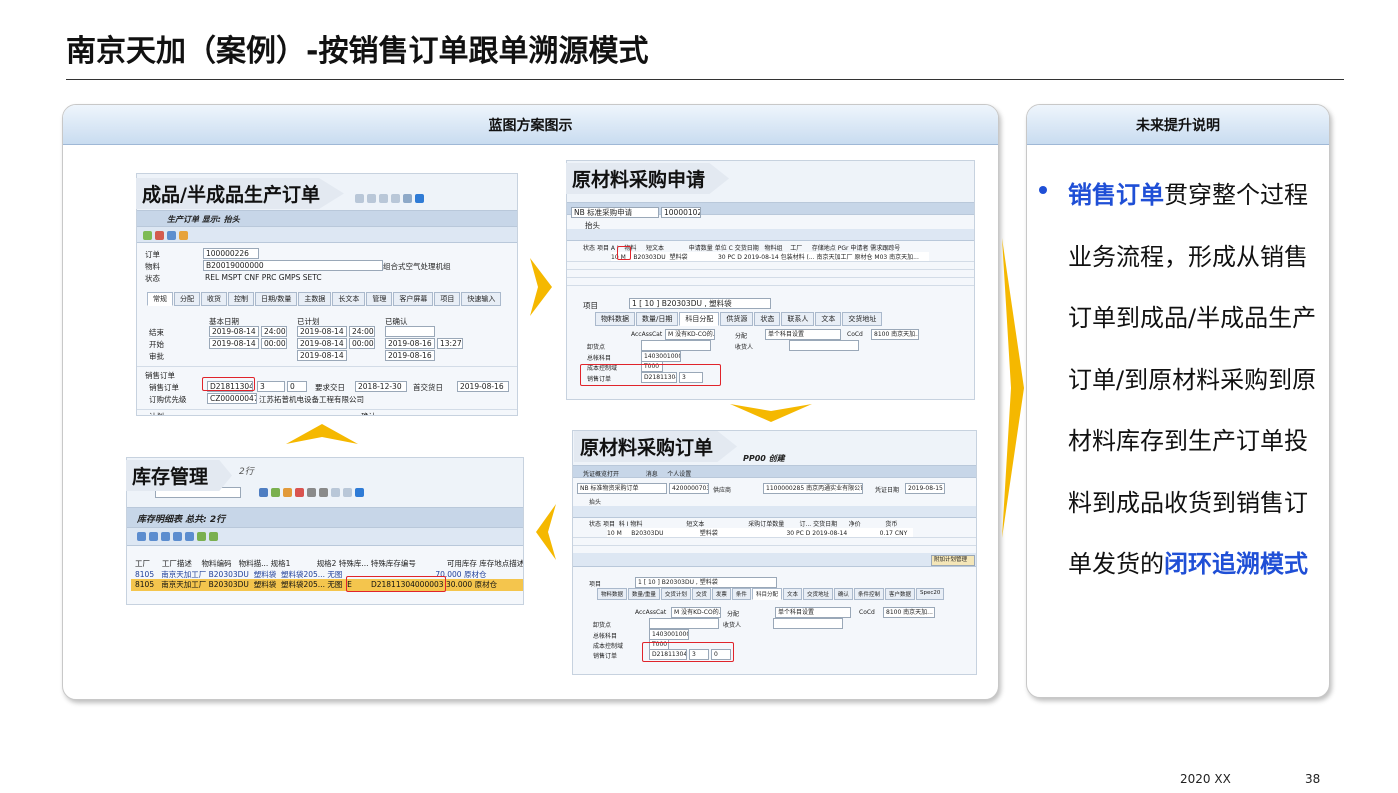 The height and width of the screenshot is (793, 1398). I want to click on tab-assignment: 分配, so click(187, 299).